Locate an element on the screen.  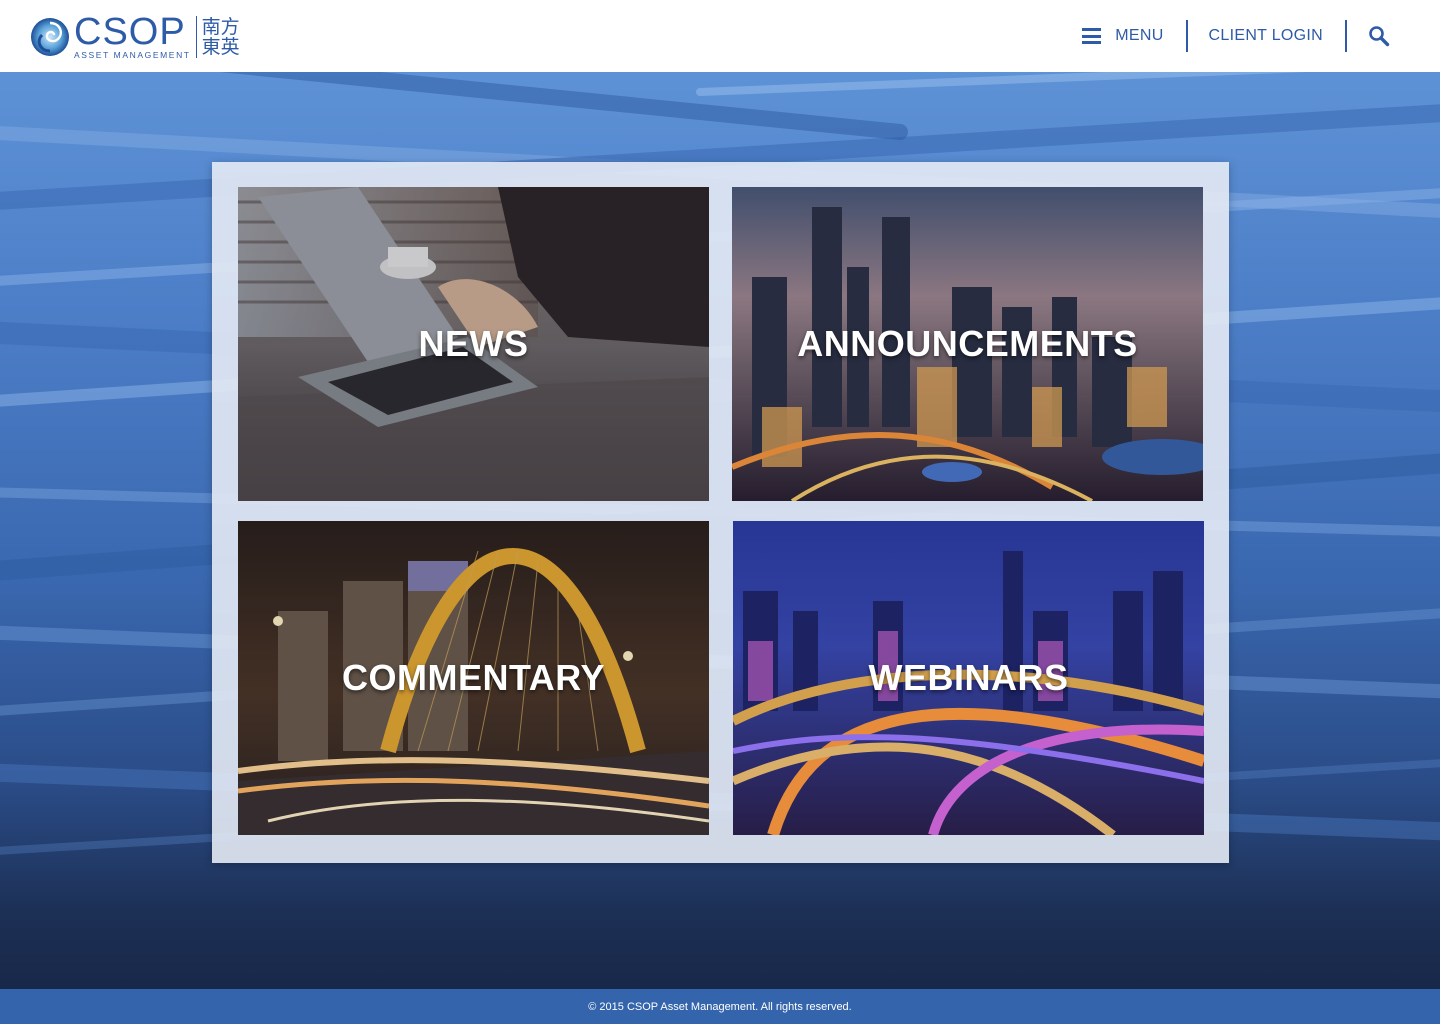
announcements-tile: ANNOUNCEMENTS is located at coordinates (967, 344).